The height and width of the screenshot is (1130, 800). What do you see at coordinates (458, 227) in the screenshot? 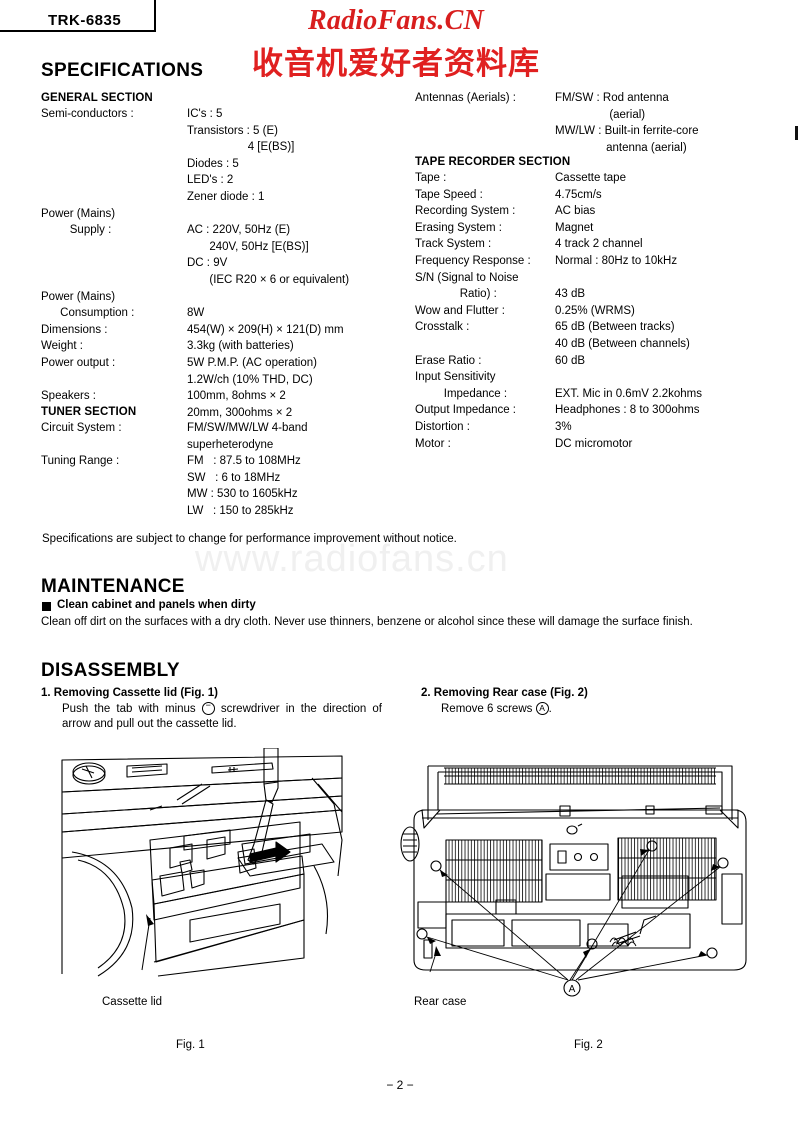
I see `spec-label: Erasing System :` at bounding box center [458, 227].